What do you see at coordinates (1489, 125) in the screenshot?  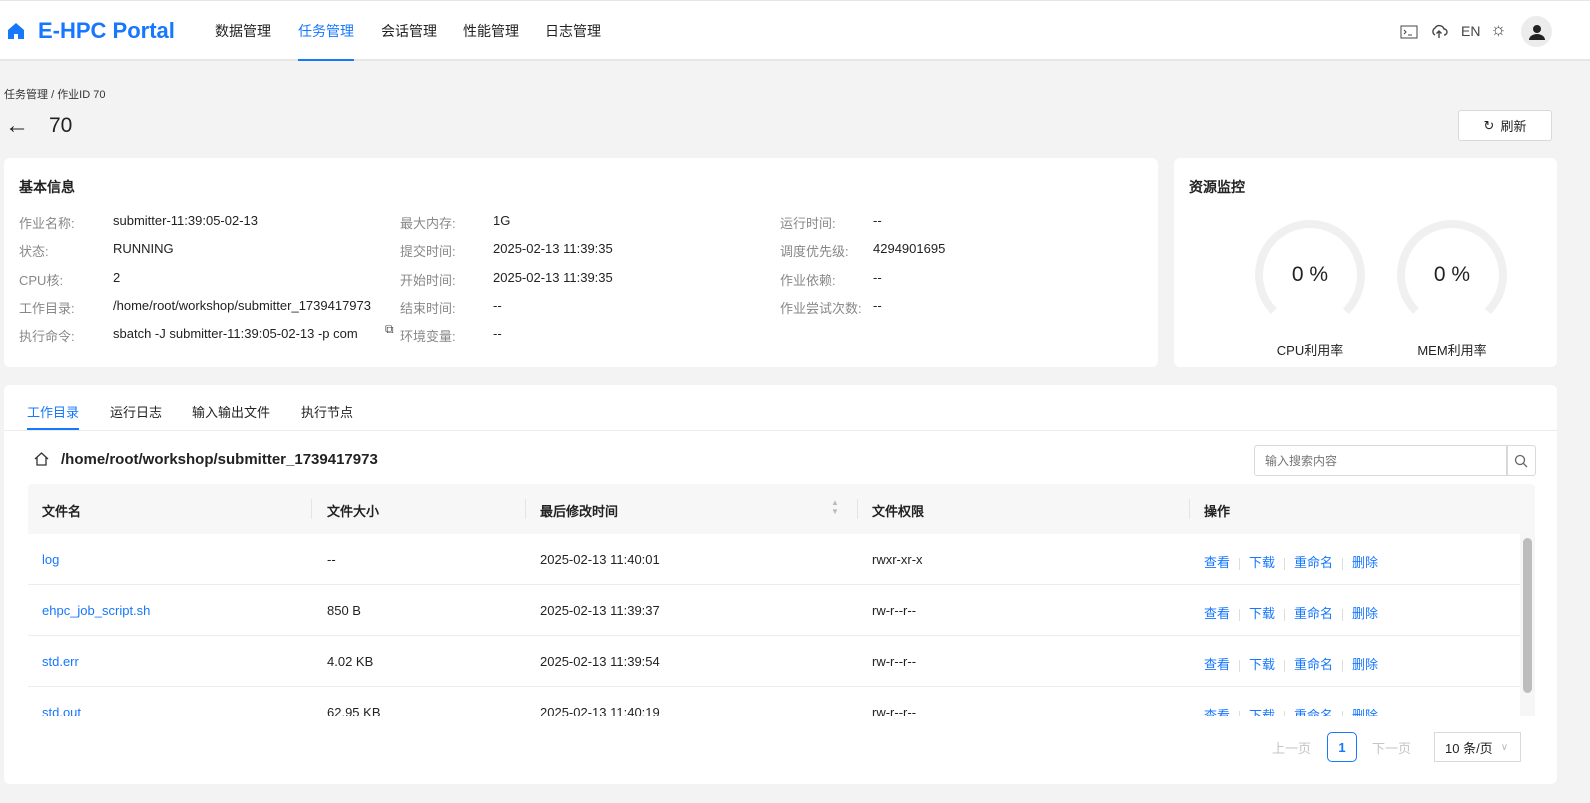 I see `refresh-icon: ↻` at bounding box center [1489, 125].